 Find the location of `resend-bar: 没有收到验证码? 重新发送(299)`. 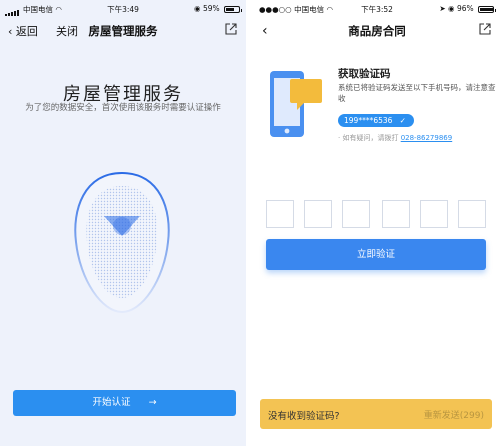

resend-bar: 没有收到验证码? 重新发送(299) is located at coordinates (376, 414).